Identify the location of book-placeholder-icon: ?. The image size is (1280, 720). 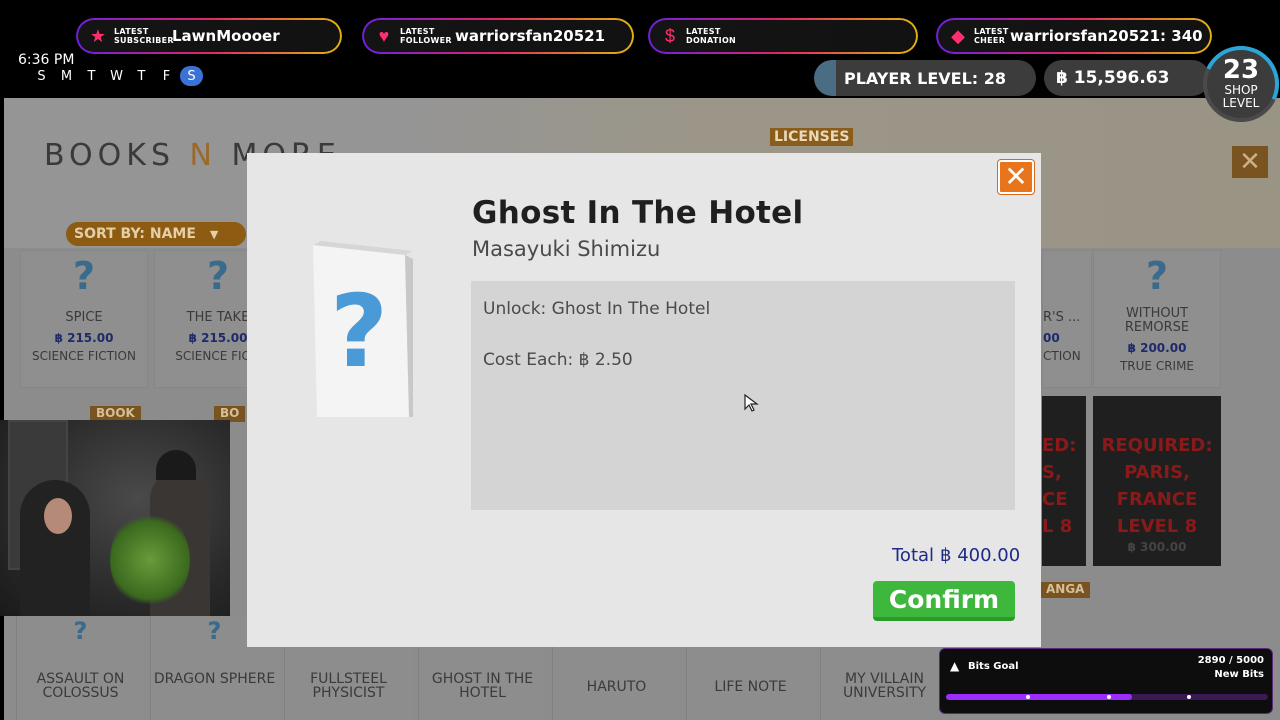
(363, 329).